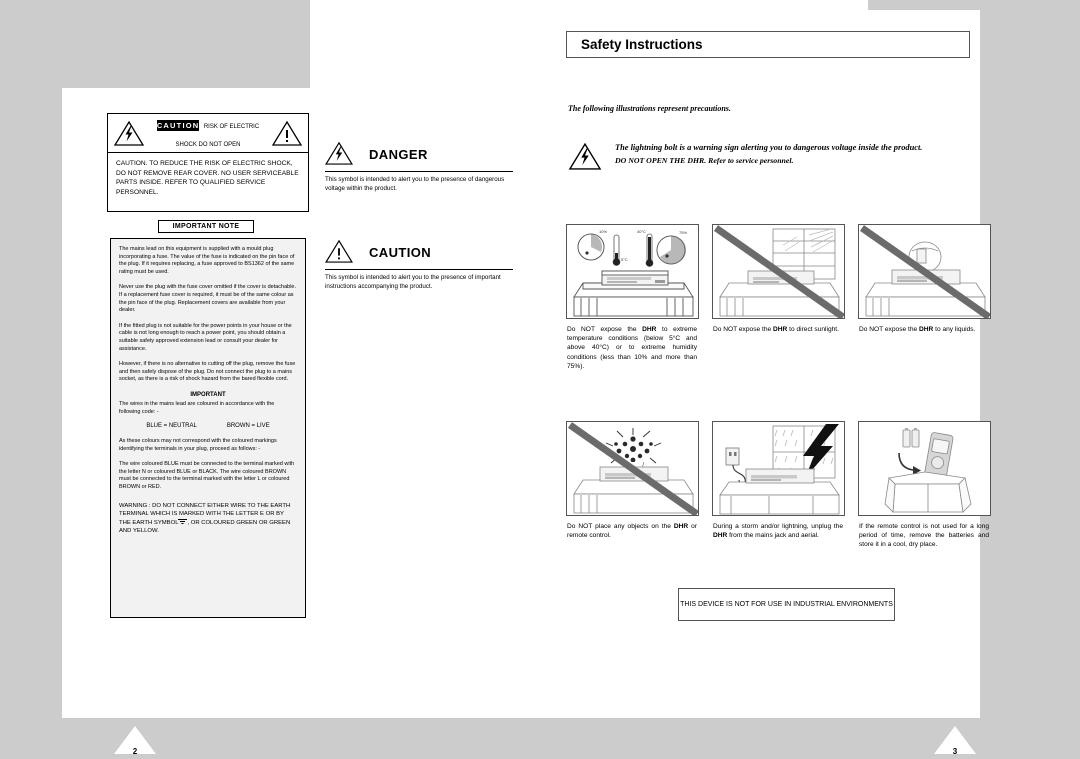 This screenshot has height=759, width=1080. I want to click on background-band-left, so click(27, 379).